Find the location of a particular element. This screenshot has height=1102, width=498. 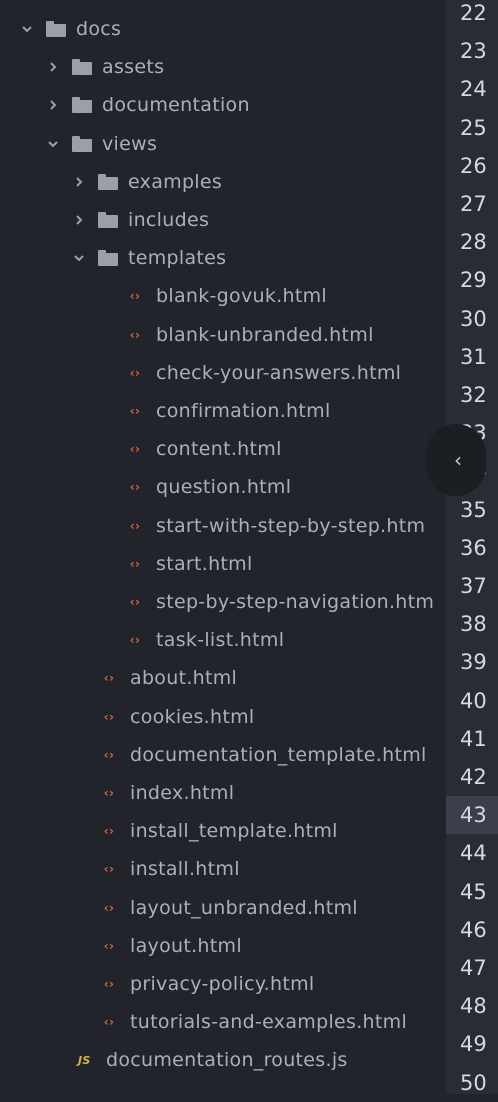

tree-item-label: question.html is located at coordinates (224, 487).